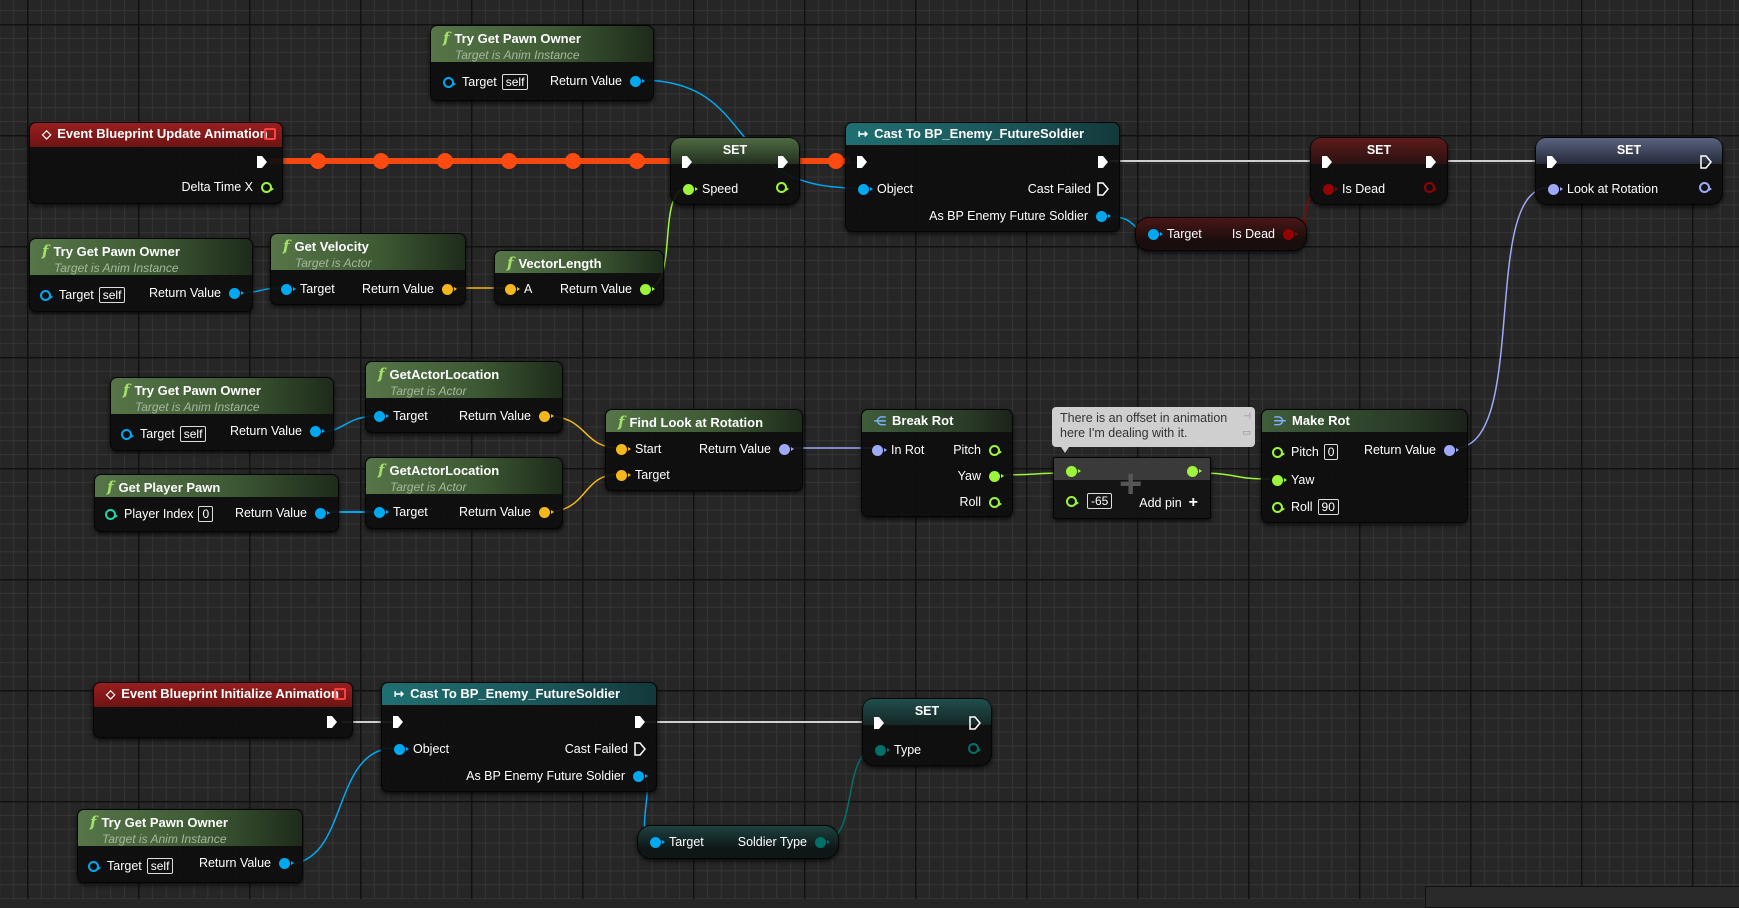 This screenshot has height=908, width=1739. What do you see at coordinates (223, 710) in the screenshot?
I see `node-event-initialize-animation: ◇ Event Blueprint Initialize Animation` at bounding box center [223, 710].